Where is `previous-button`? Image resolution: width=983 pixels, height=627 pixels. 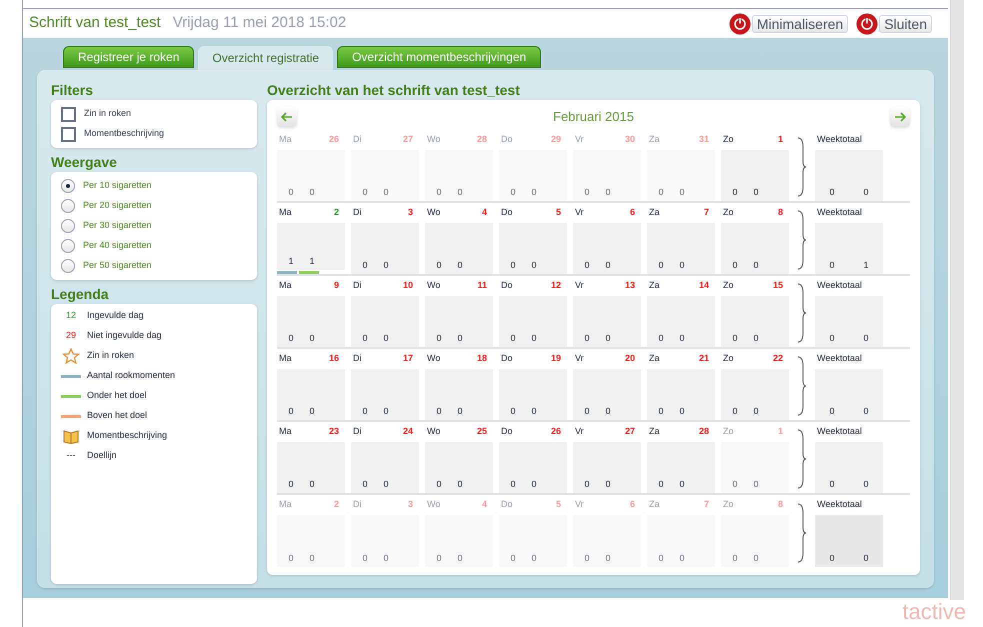
previous-button is located at coordinates (287, 117).